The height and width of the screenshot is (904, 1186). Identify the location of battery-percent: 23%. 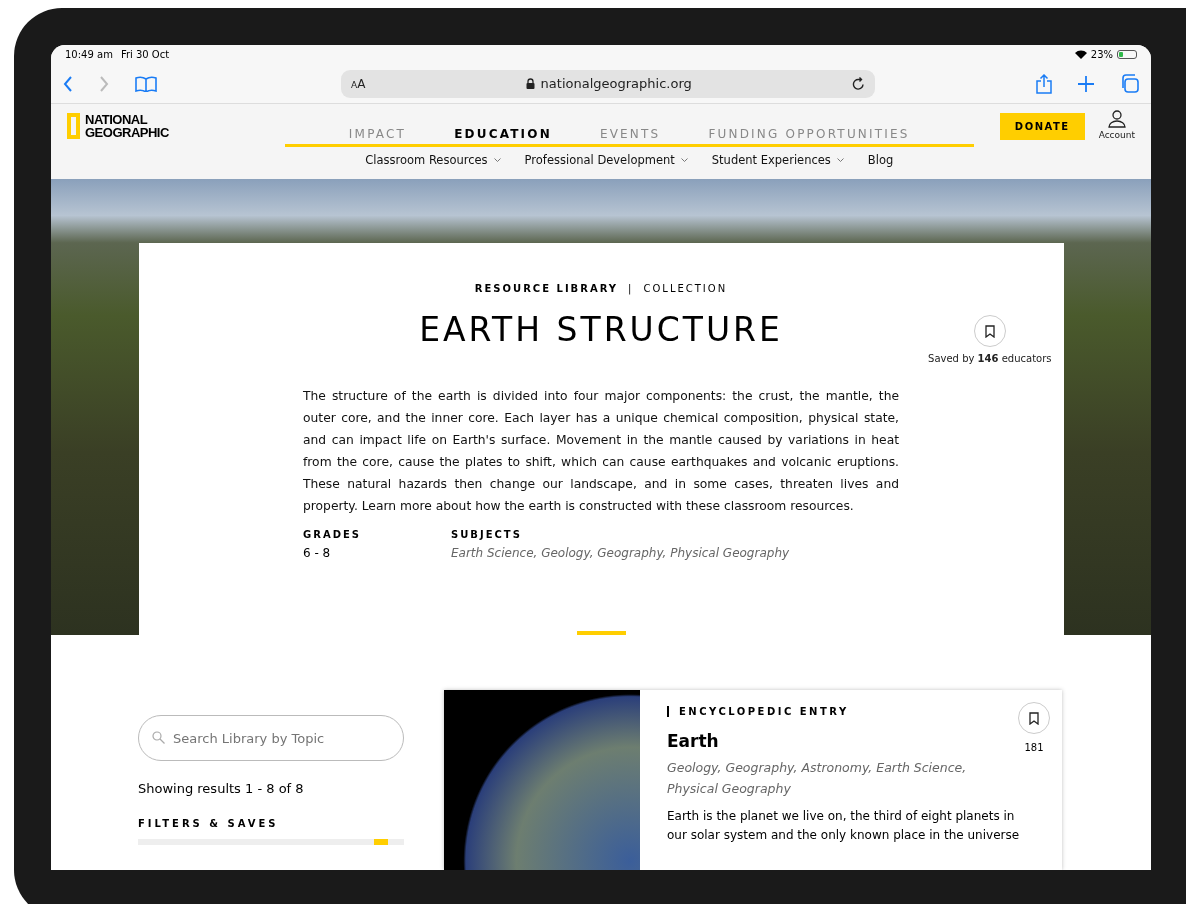
(1101, 55).